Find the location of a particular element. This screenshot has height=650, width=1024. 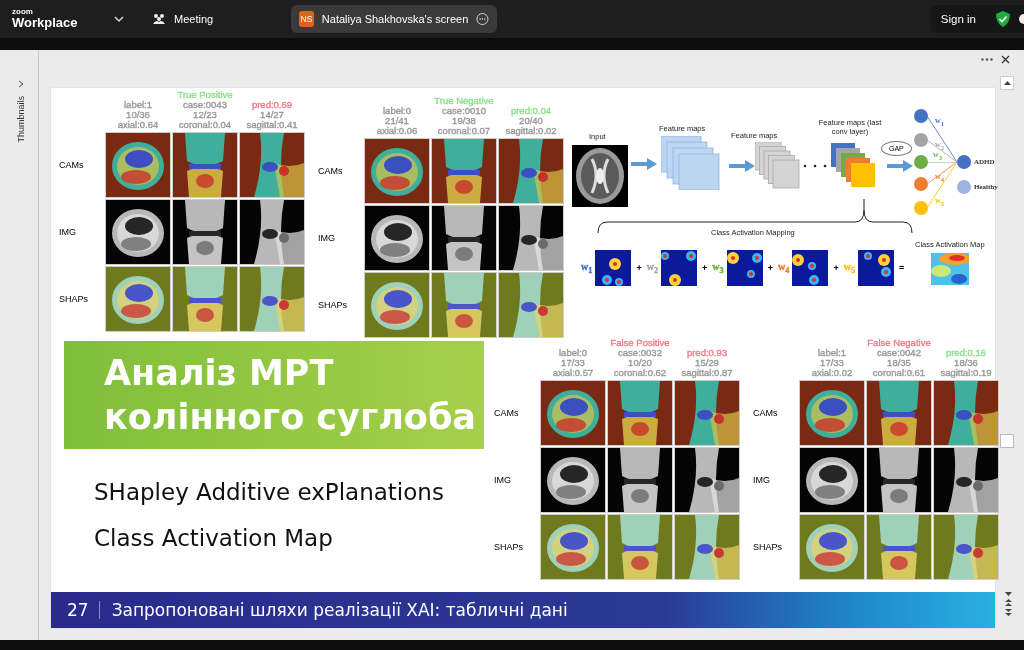

image-caption: pred:0.93 is located at coordinates (707, 353).